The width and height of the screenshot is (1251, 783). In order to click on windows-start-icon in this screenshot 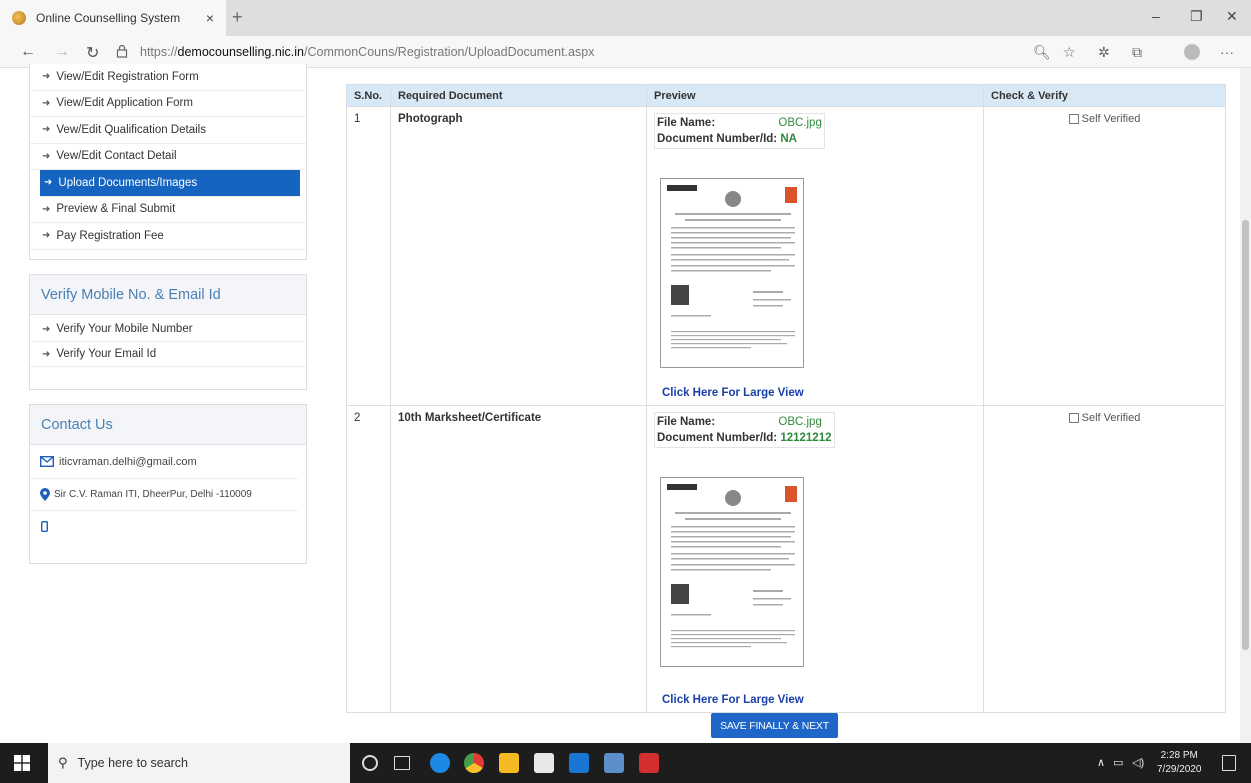, I will do `click(22, 763)`.